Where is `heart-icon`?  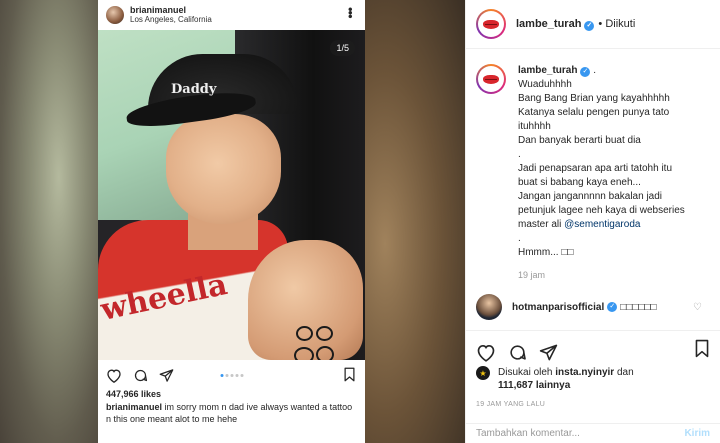
heart-icon is located at coordinates (114, 375).